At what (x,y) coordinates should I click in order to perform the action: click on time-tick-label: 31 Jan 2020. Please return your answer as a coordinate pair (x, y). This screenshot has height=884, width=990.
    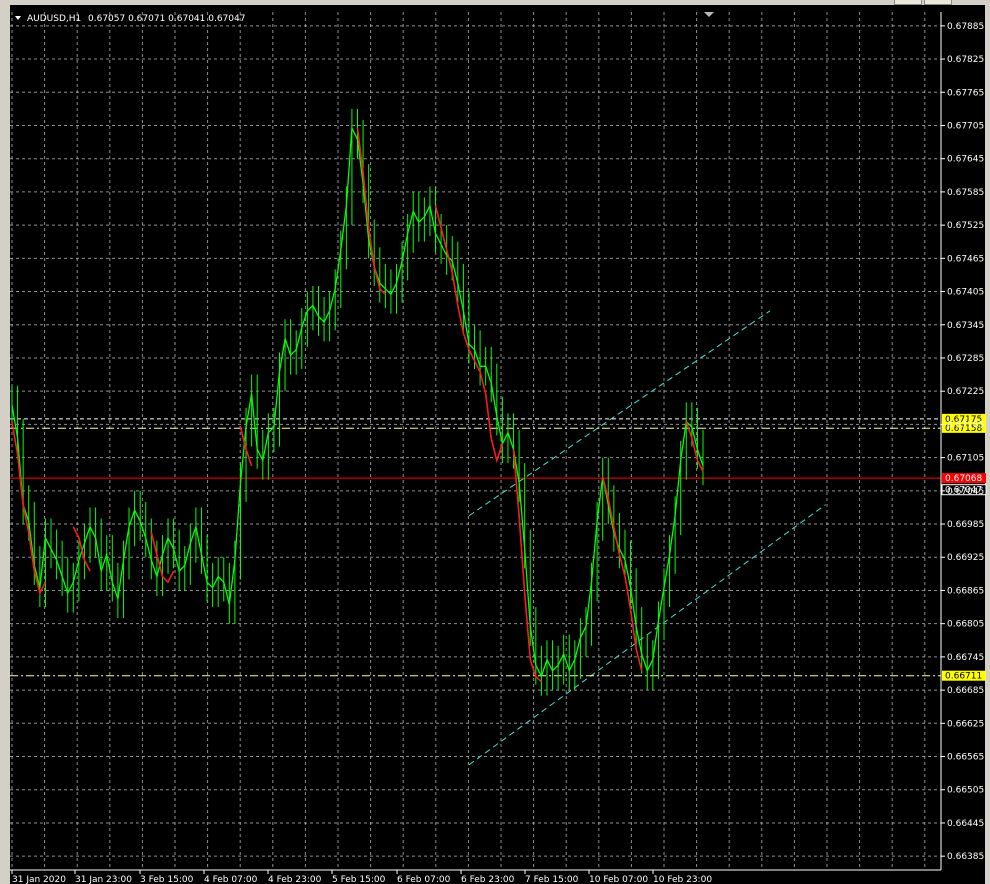
    Looking at the image, I should click on (39, 879).